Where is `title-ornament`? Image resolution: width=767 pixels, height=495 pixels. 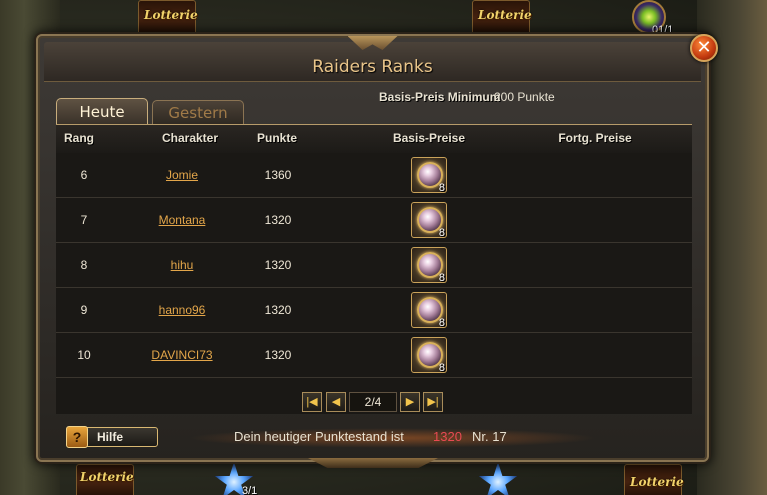 title-ornament is located at coordinates (372, 43).